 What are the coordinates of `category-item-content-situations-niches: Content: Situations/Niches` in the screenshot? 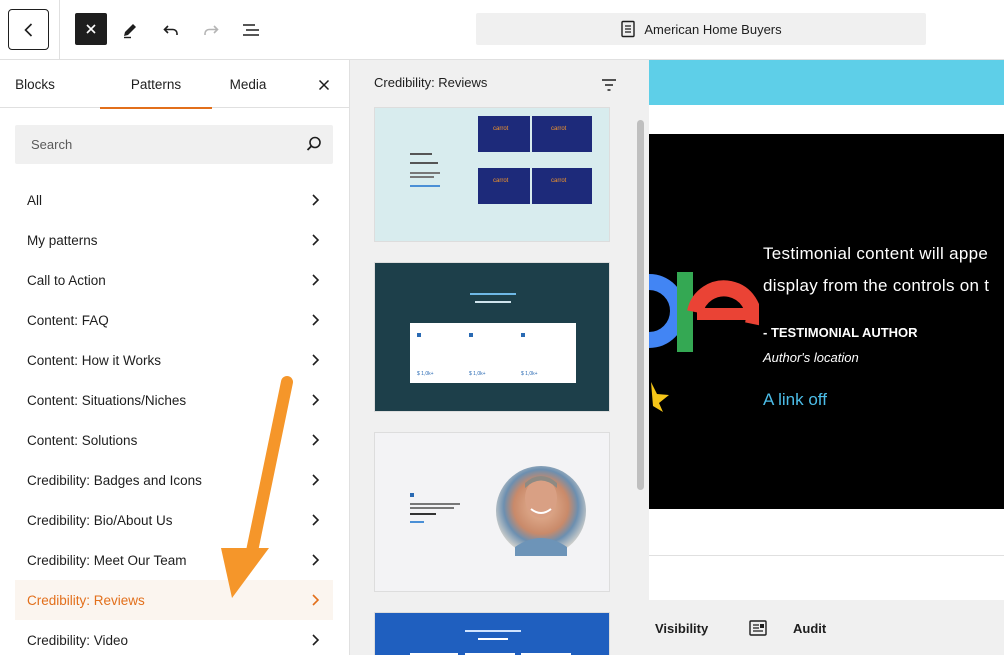 It's located at (174, 400).